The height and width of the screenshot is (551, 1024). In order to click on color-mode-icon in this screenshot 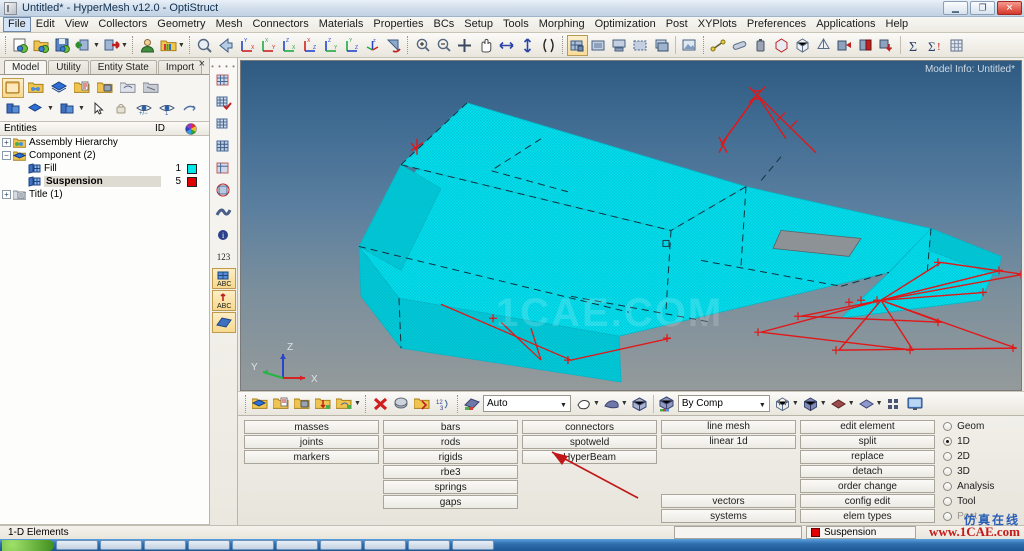, I will do `click(667, 403)`.